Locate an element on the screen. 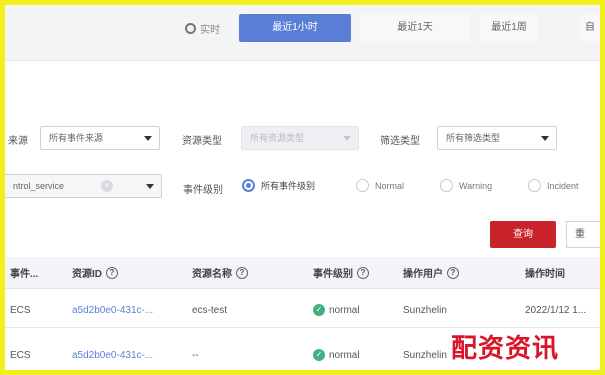 Image resolution: width=605 pixels, height=375 pixels. source-select: 所有事件来源 is located at coordinates (100, 138).